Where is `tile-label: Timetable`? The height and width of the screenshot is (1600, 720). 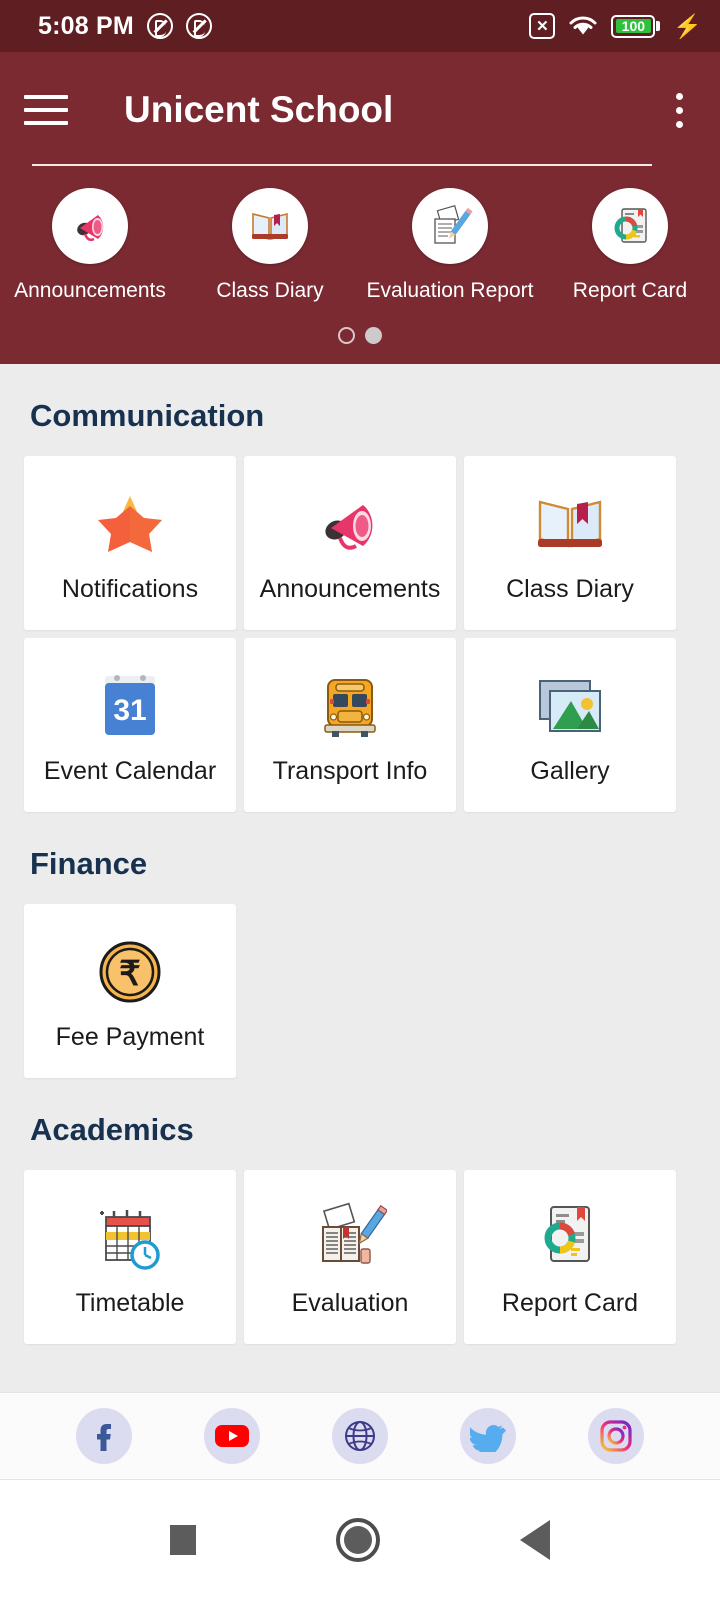
tile-label: Timetable is located at coordinates (130, 1303).